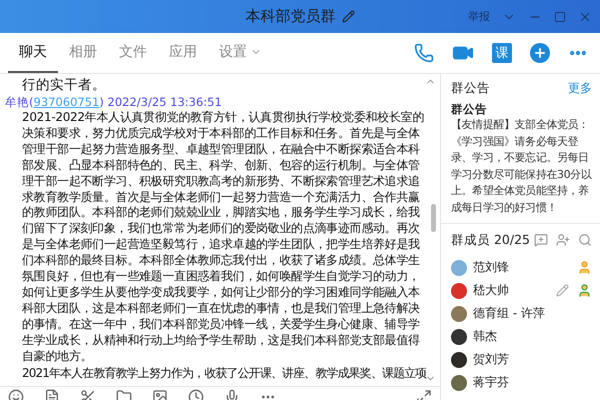 This screenshot has height=400, width=600. Describe the element at coordinates (585, 240) in the screenshot. I see `search-icon` at that location.